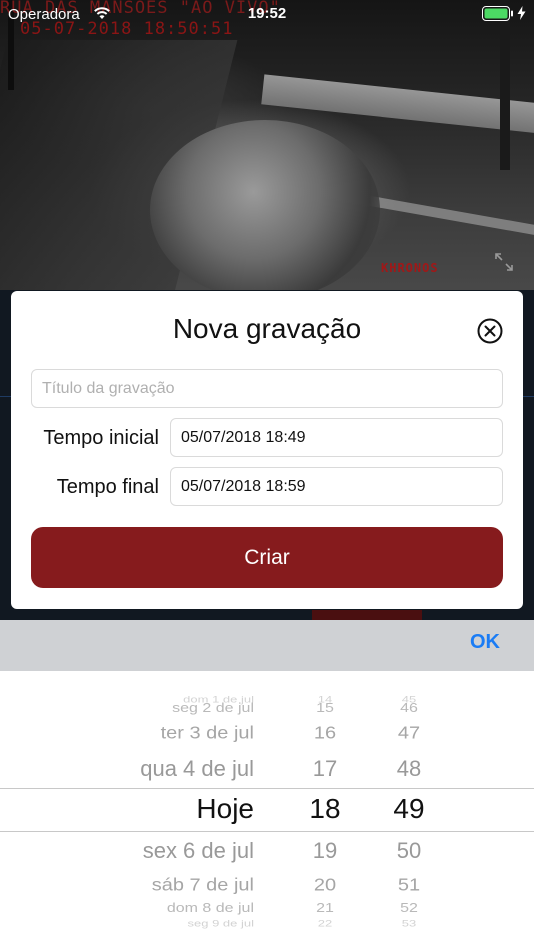  Describe the element at coordinates (210, 909) in the screenshot. I see `date-option: dom 8 de jul` at that location.